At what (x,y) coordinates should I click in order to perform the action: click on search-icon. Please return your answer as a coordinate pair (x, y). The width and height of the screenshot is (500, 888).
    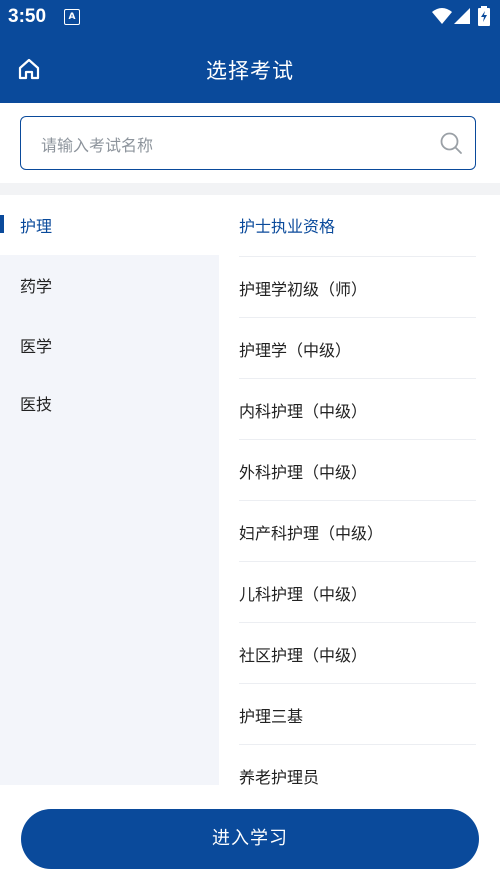
    Looking at the image, I should click on (451, 143).